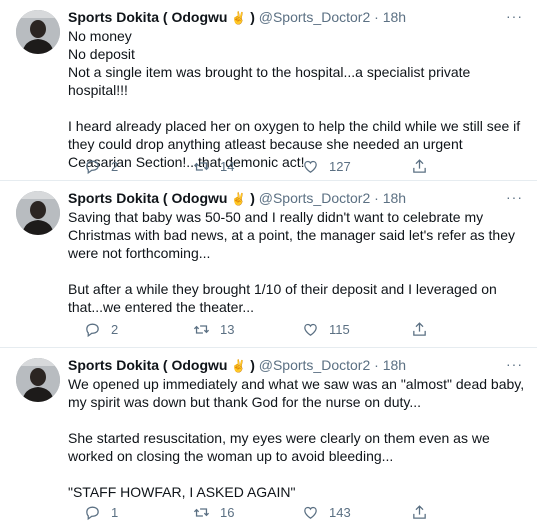  What do you see at coordinates (138, 512) in the screenshot?
I see `reply-button: 1` at bounding box center [138, 512].